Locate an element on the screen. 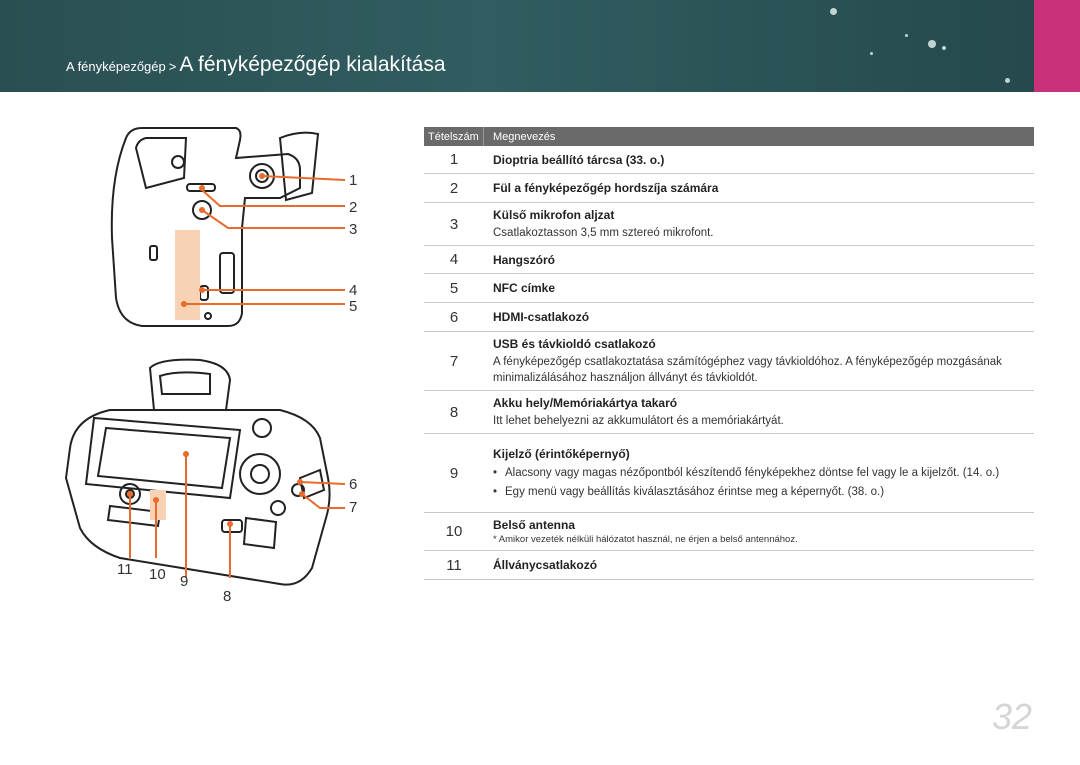  row-title: USB és távkioldó csatlakozó is located at coordinates (574, 343).